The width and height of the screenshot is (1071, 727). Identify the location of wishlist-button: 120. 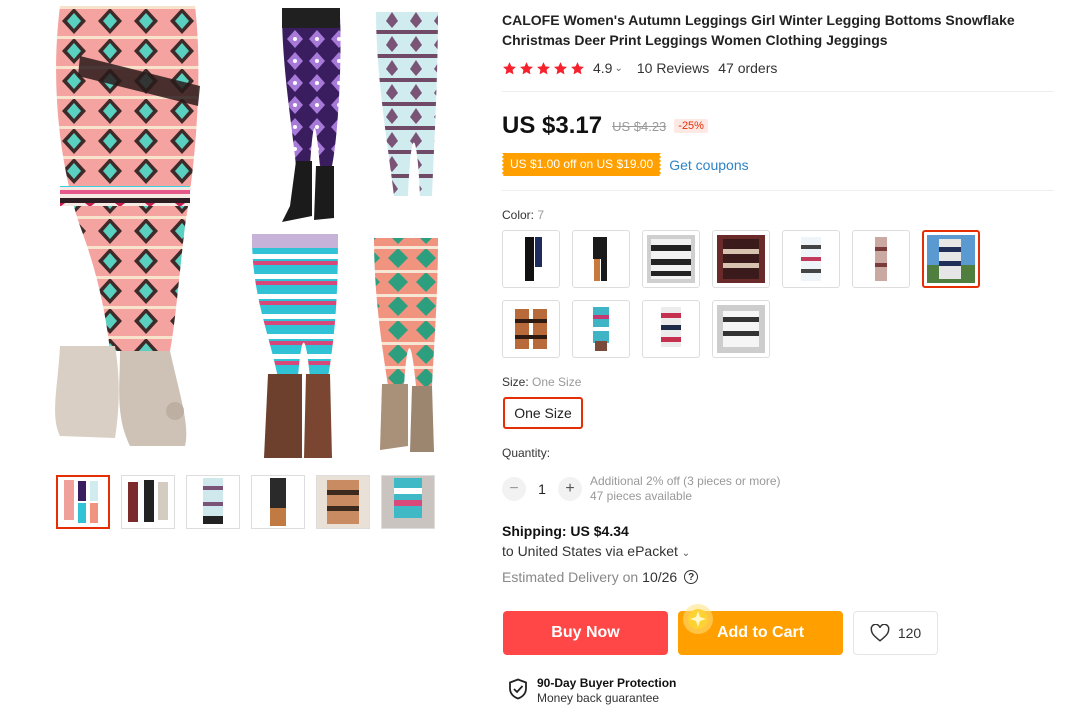
(895, 633).